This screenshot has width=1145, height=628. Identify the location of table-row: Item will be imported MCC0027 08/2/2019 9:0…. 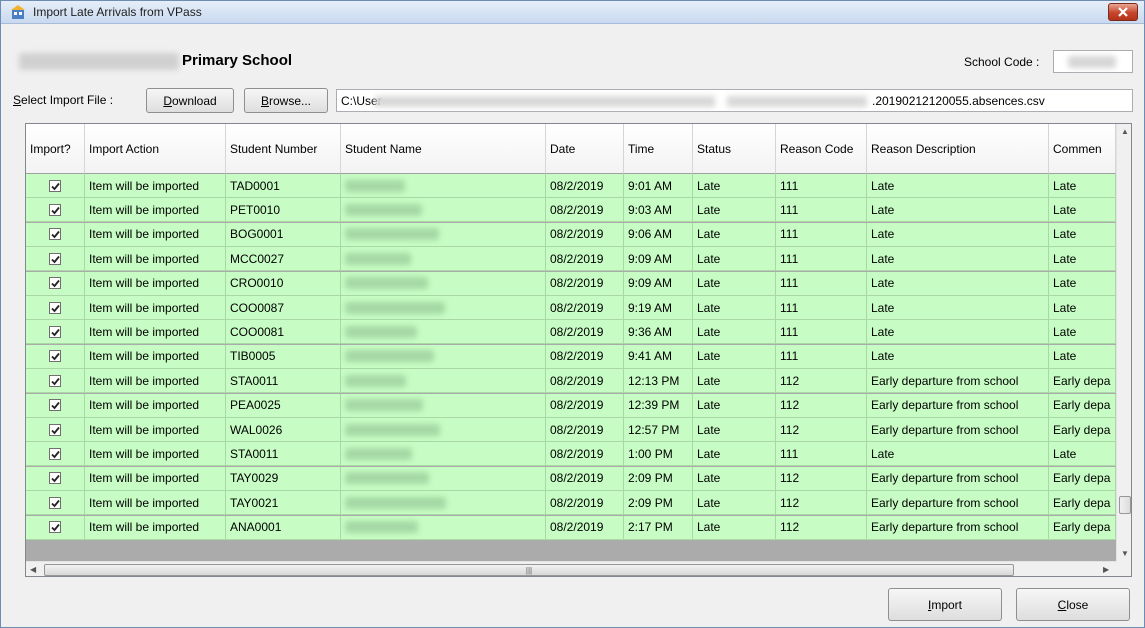
(571, 259).